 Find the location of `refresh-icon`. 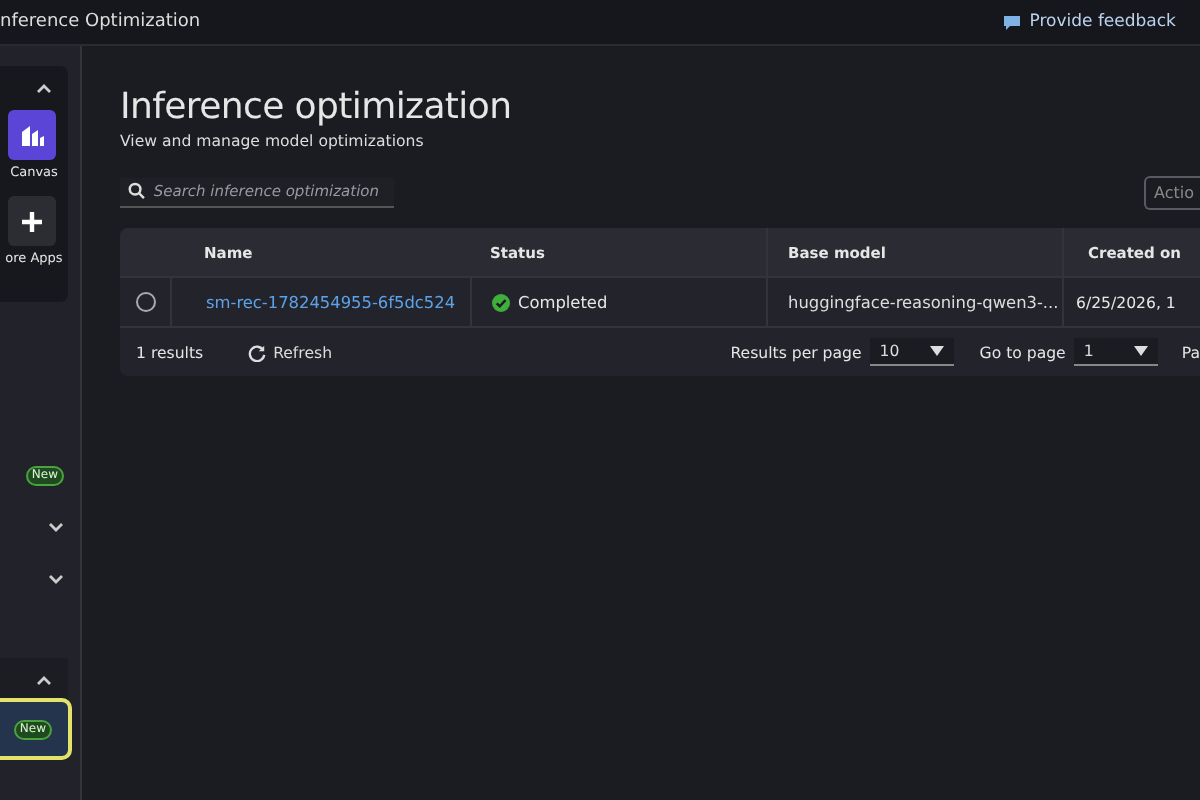

refresh-icon is located at coordinates (256, 352).